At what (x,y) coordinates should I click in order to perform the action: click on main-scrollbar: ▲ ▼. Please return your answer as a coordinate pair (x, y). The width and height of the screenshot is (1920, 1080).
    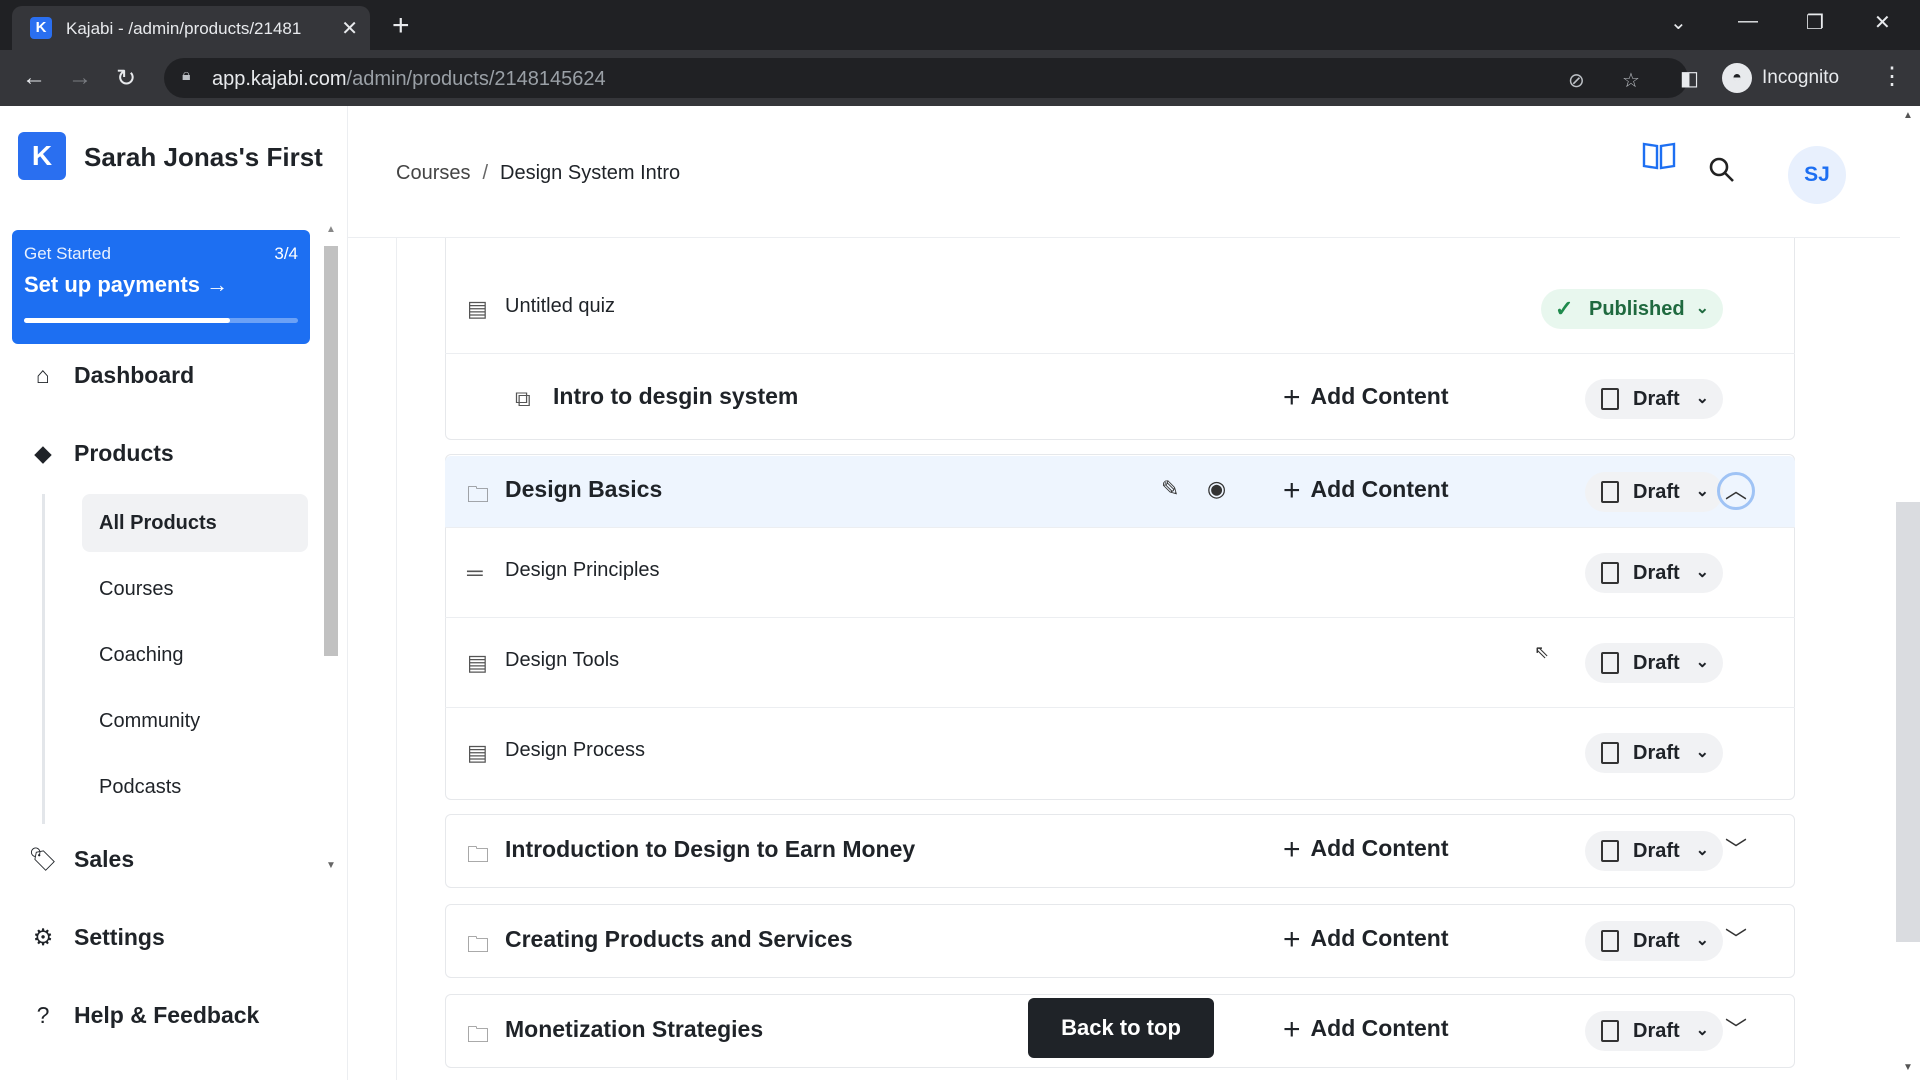
    Looking at the image, I should click on (1908, 593).